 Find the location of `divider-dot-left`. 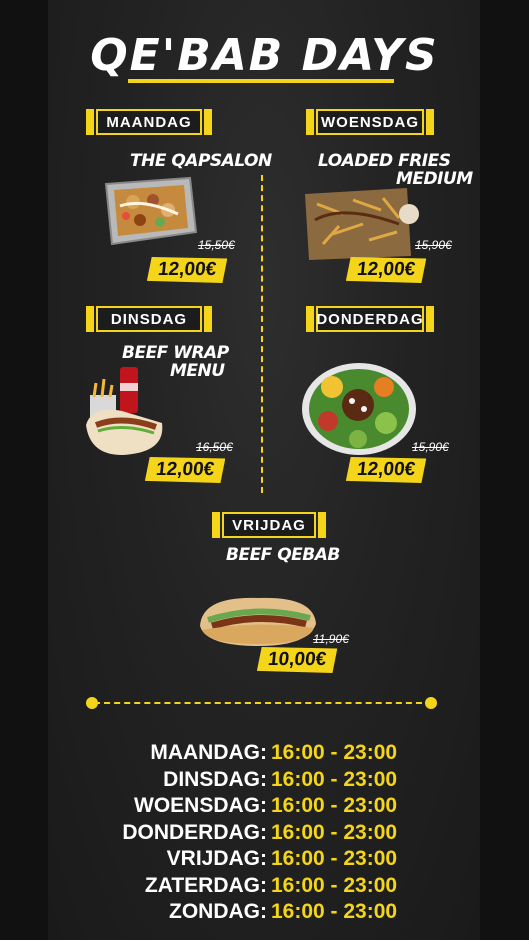

divider-dot-left is located at coordinates (92, 703).